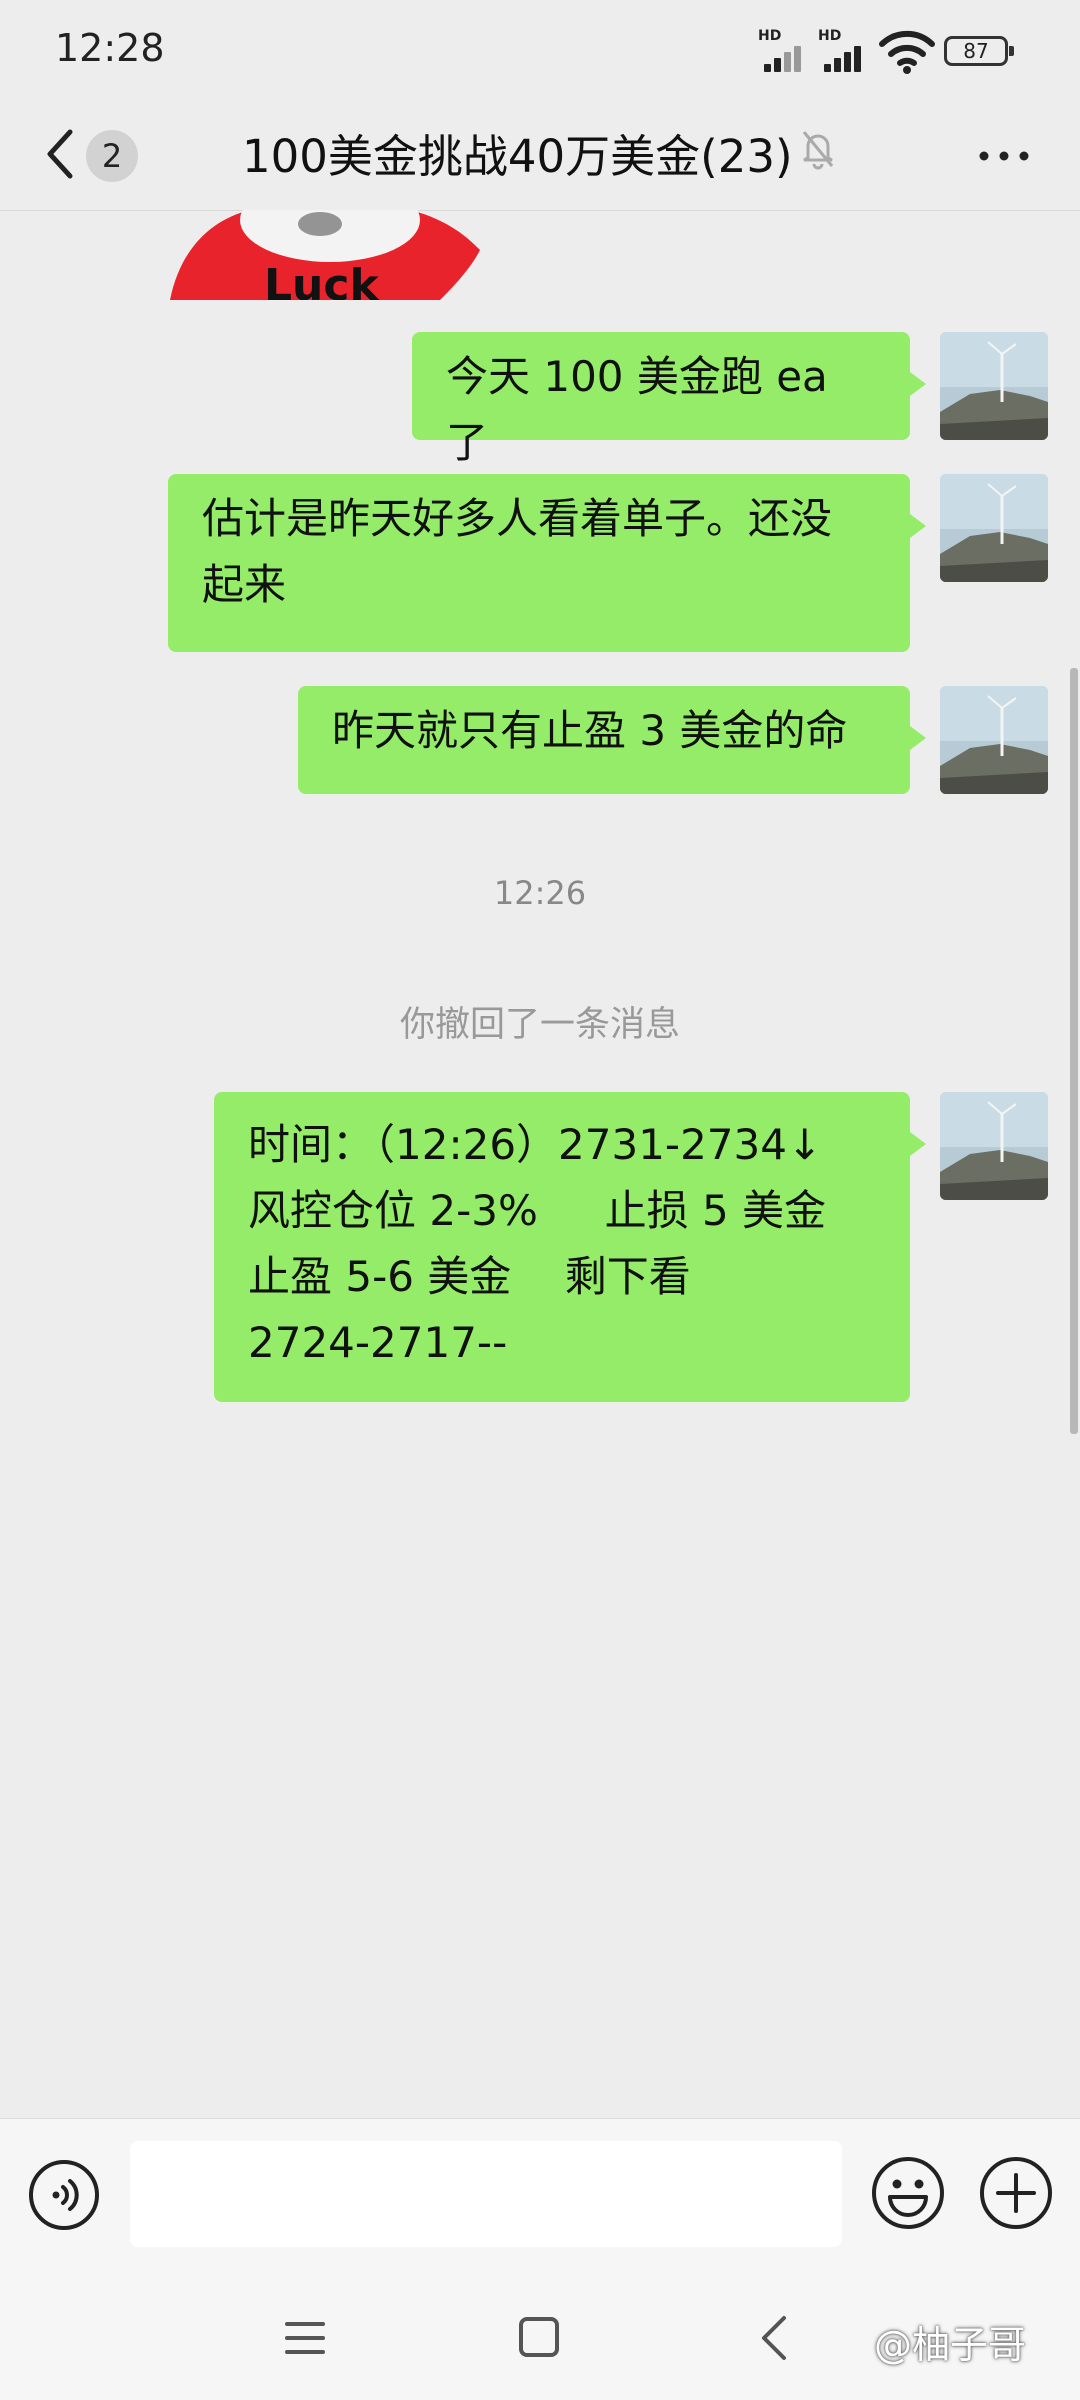 The image size is (1080, 2400). What do you see at coordinates (330, 255) in the screenshot?
I see `luck-sticker: Luck` at bounding box center [330, 255].